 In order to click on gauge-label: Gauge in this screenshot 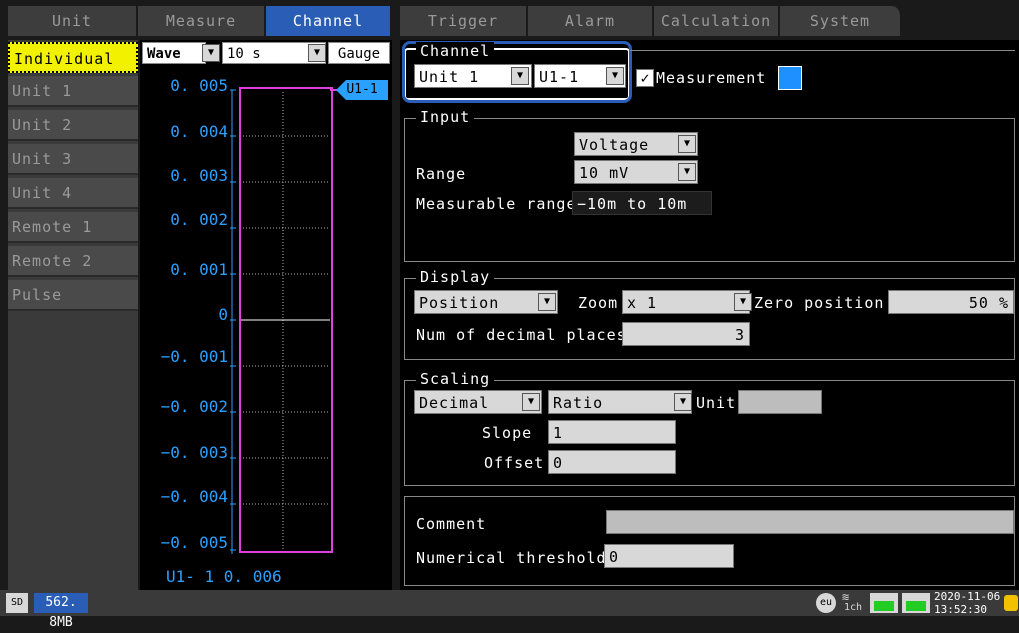, I will do `click(359, 54)`.